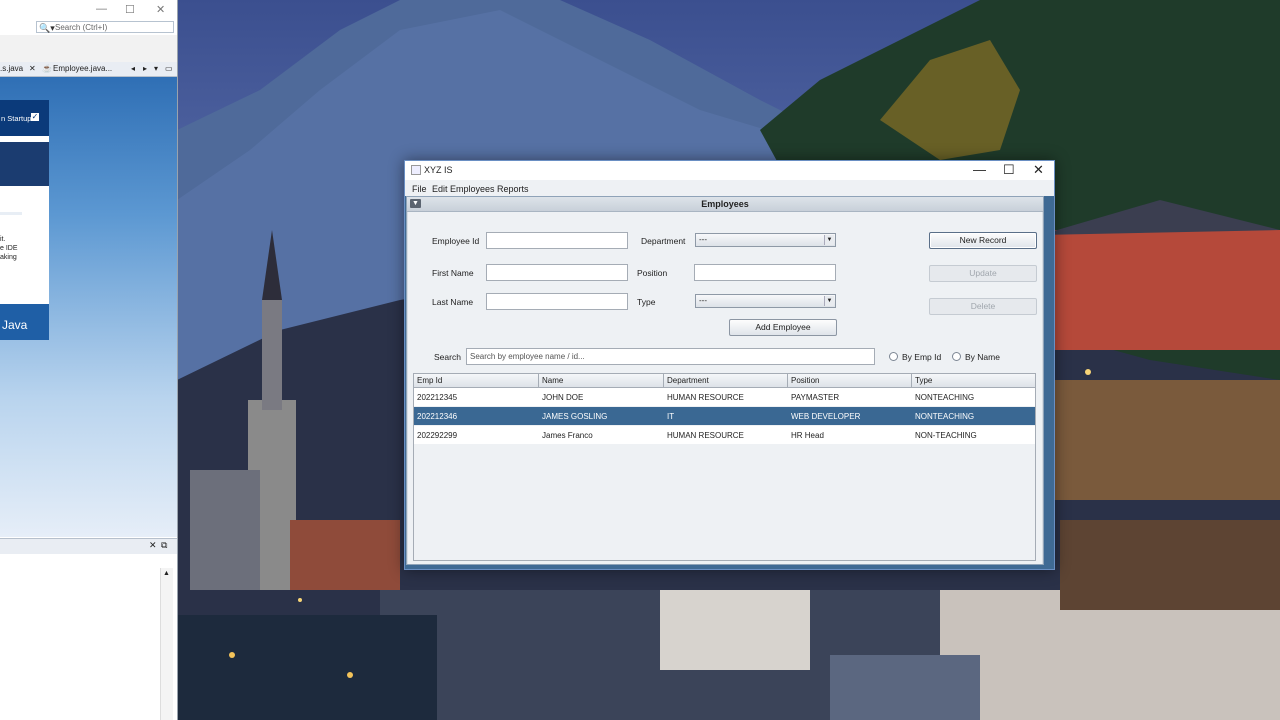 The height and width of the screenshot is (720, 1280). What do you see at coordinates (133, 68) in the screenshot?
I see `scroll-left-icon: ◂` at bounding box center [133, 68].